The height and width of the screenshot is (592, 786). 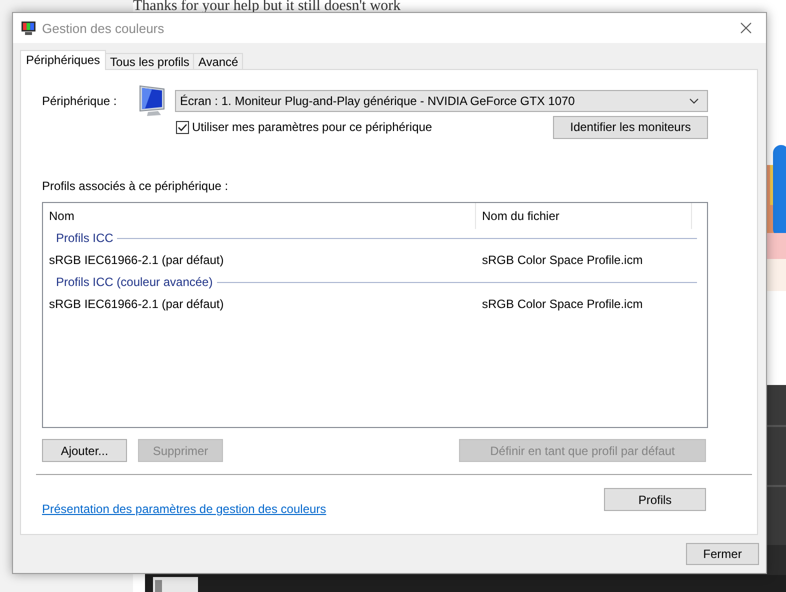 What do you see at coordinates (28, 28) in the screenshot?
I see `monitor-icon` at bounding box center [28, 28].